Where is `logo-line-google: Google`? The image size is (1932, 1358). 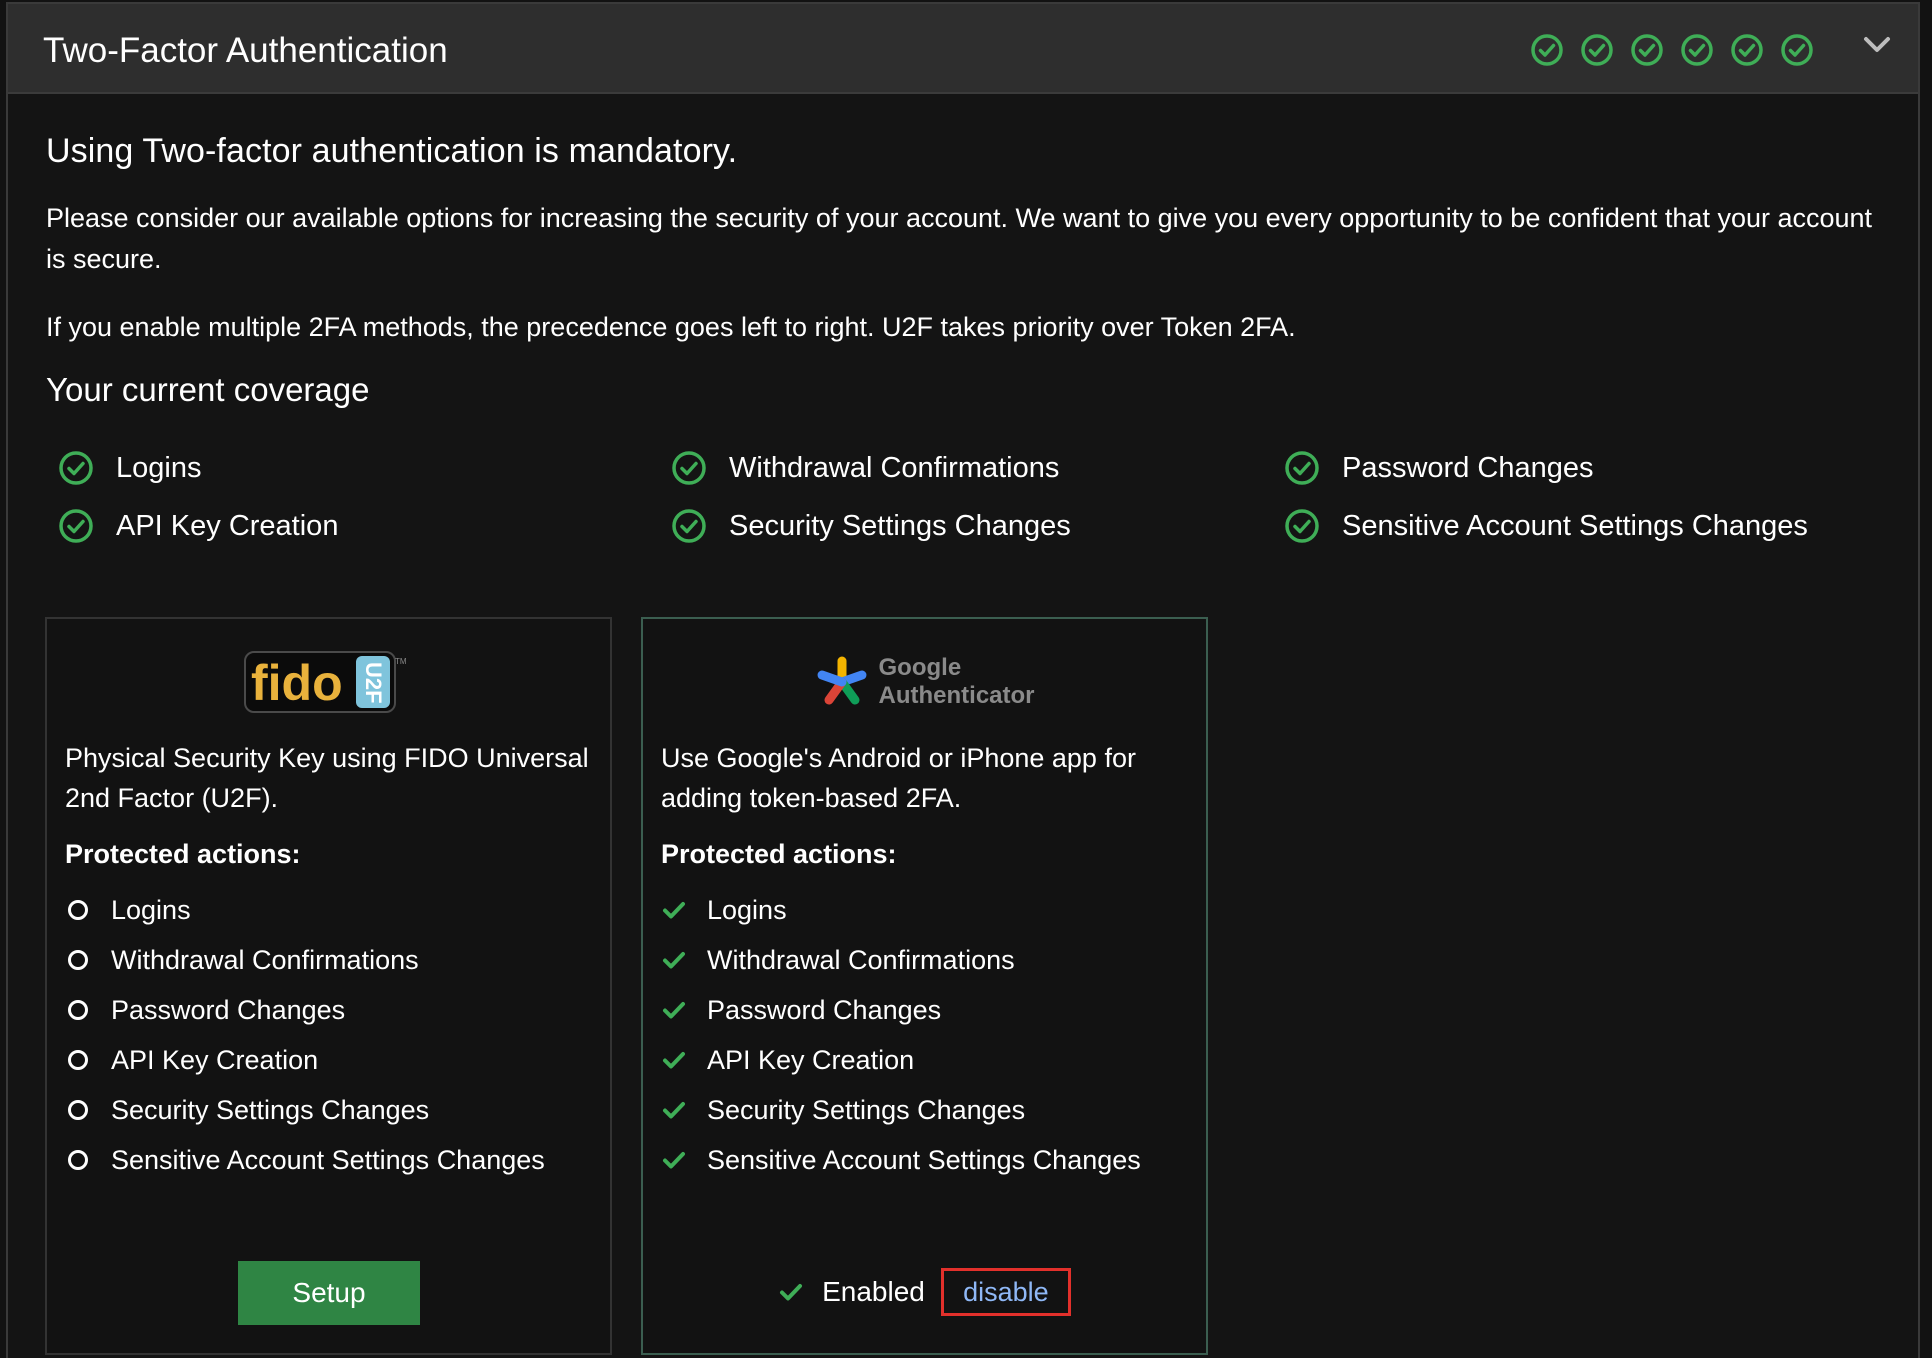 logo-line-google: Google is located at coordinates (920, 667).